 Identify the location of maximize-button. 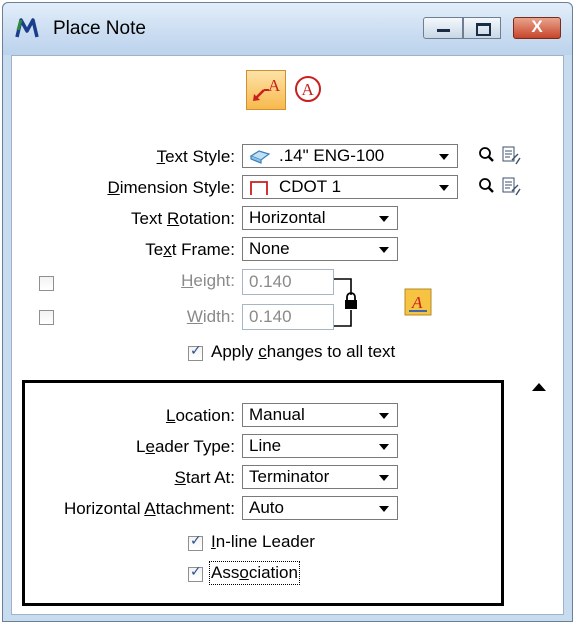
(482, 28).